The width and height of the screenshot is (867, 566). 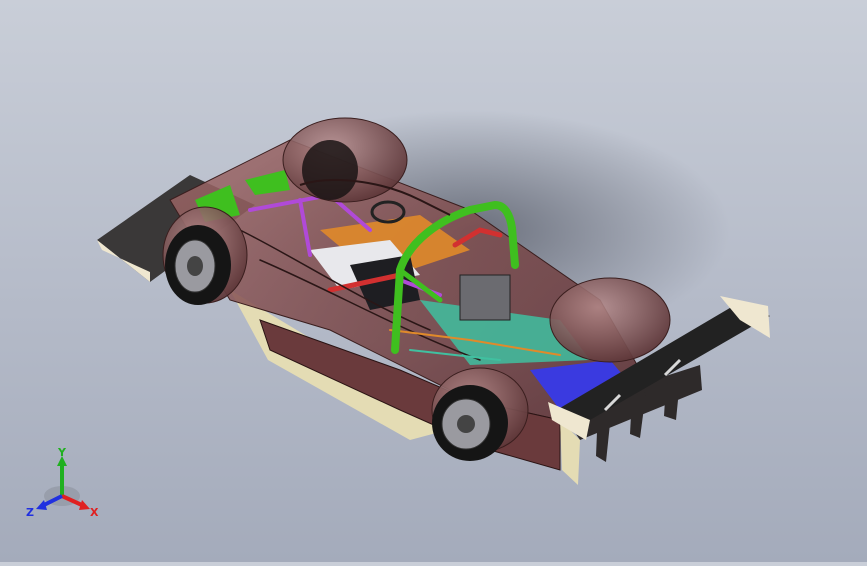 I want to click on rear-left-wheel, so click(x=470, y=423).